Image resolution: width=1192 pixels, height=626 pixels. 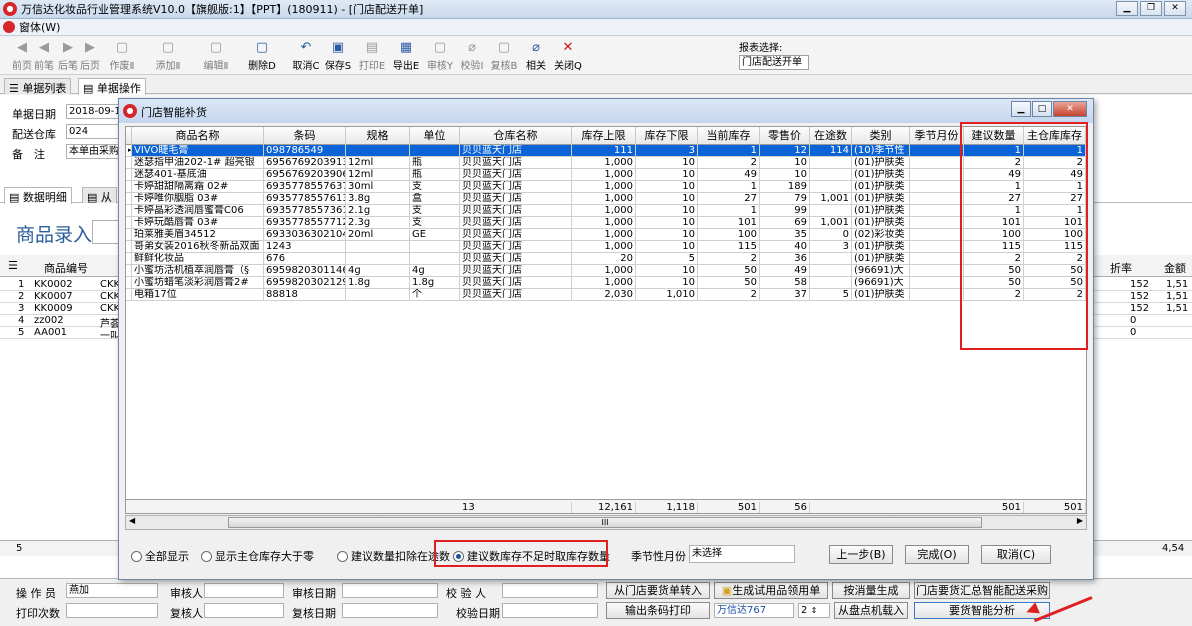 I want to click on horizontal-scrollbar: ◀ III ▶, so click(x=606, y=522).